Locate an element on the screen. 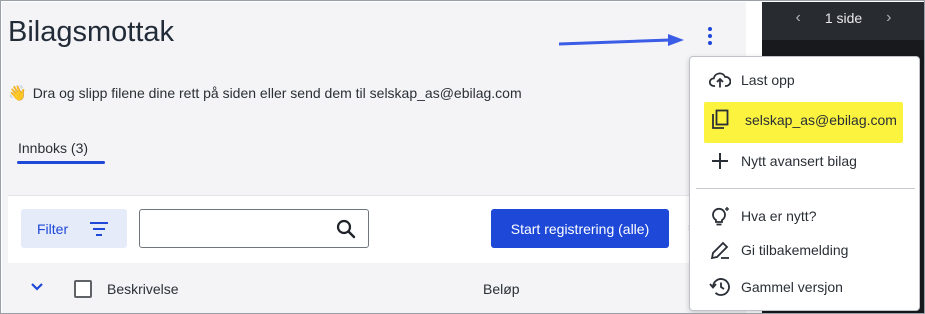 The image size is (925, 314). page-count: 1 side is located at coordinates (843, 18).